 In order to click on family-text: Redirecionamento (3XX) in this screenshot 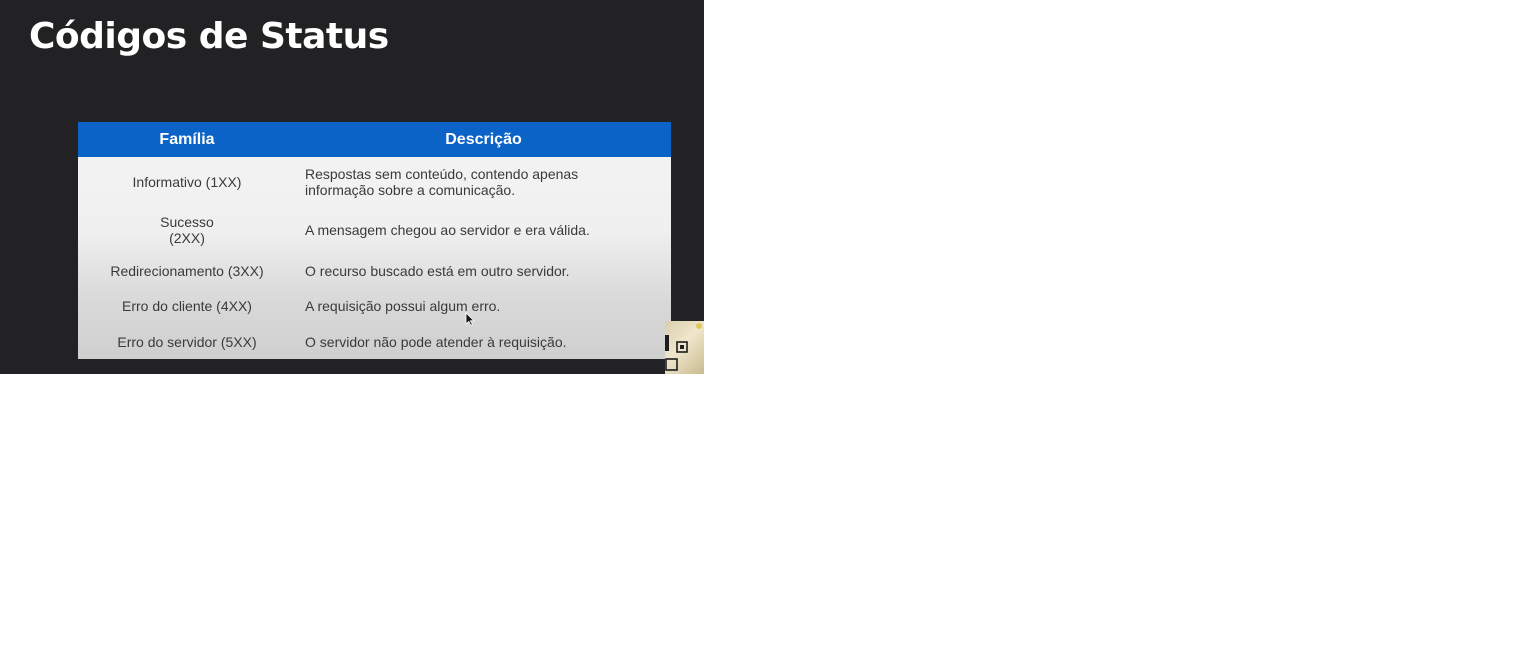, I will do `click(187, 271)`.